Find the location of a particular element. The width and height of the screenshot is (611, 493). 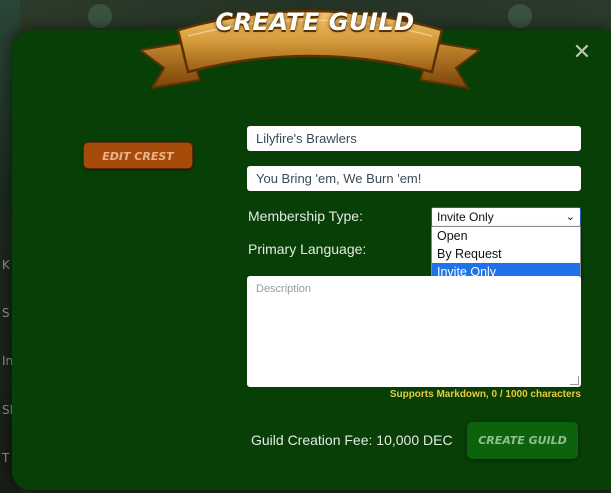

background-side-label: T is located at coordinates (6, 458).